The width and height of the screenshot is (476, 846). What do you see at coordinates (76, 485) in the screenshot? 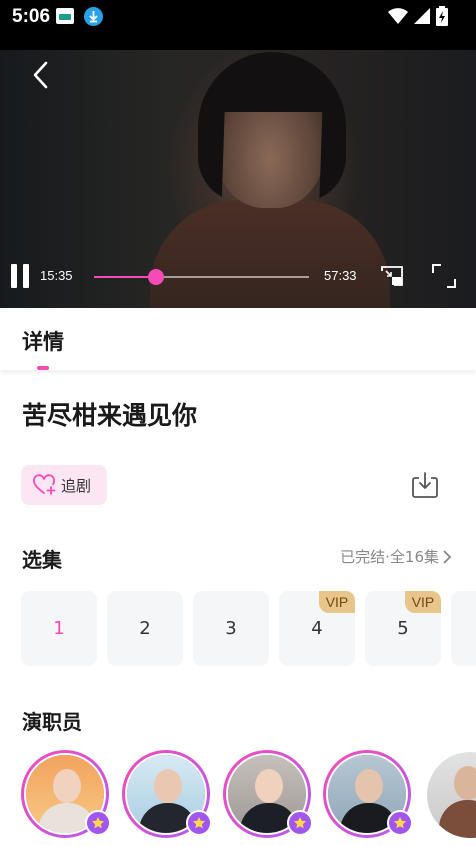
I see `follow-label: 追剧` at bounding box center [76, 485].